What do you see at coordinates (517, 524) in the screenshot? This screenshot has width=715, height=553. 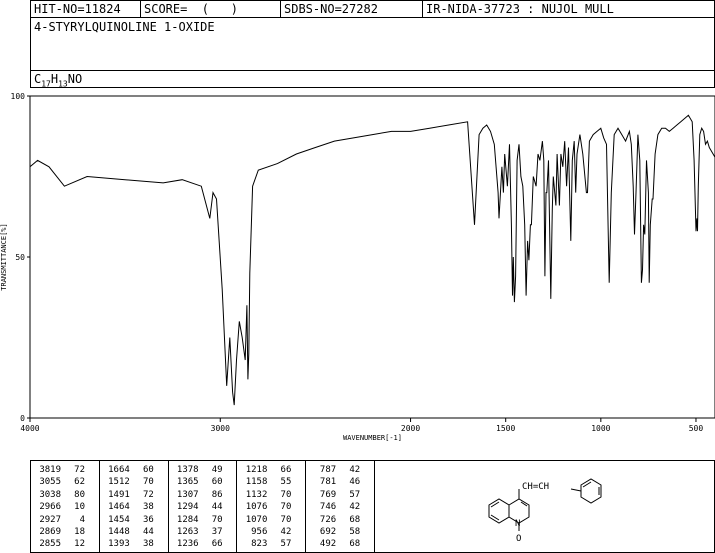 I see `nitrogen-label: N` at bounding box center [517, 524].